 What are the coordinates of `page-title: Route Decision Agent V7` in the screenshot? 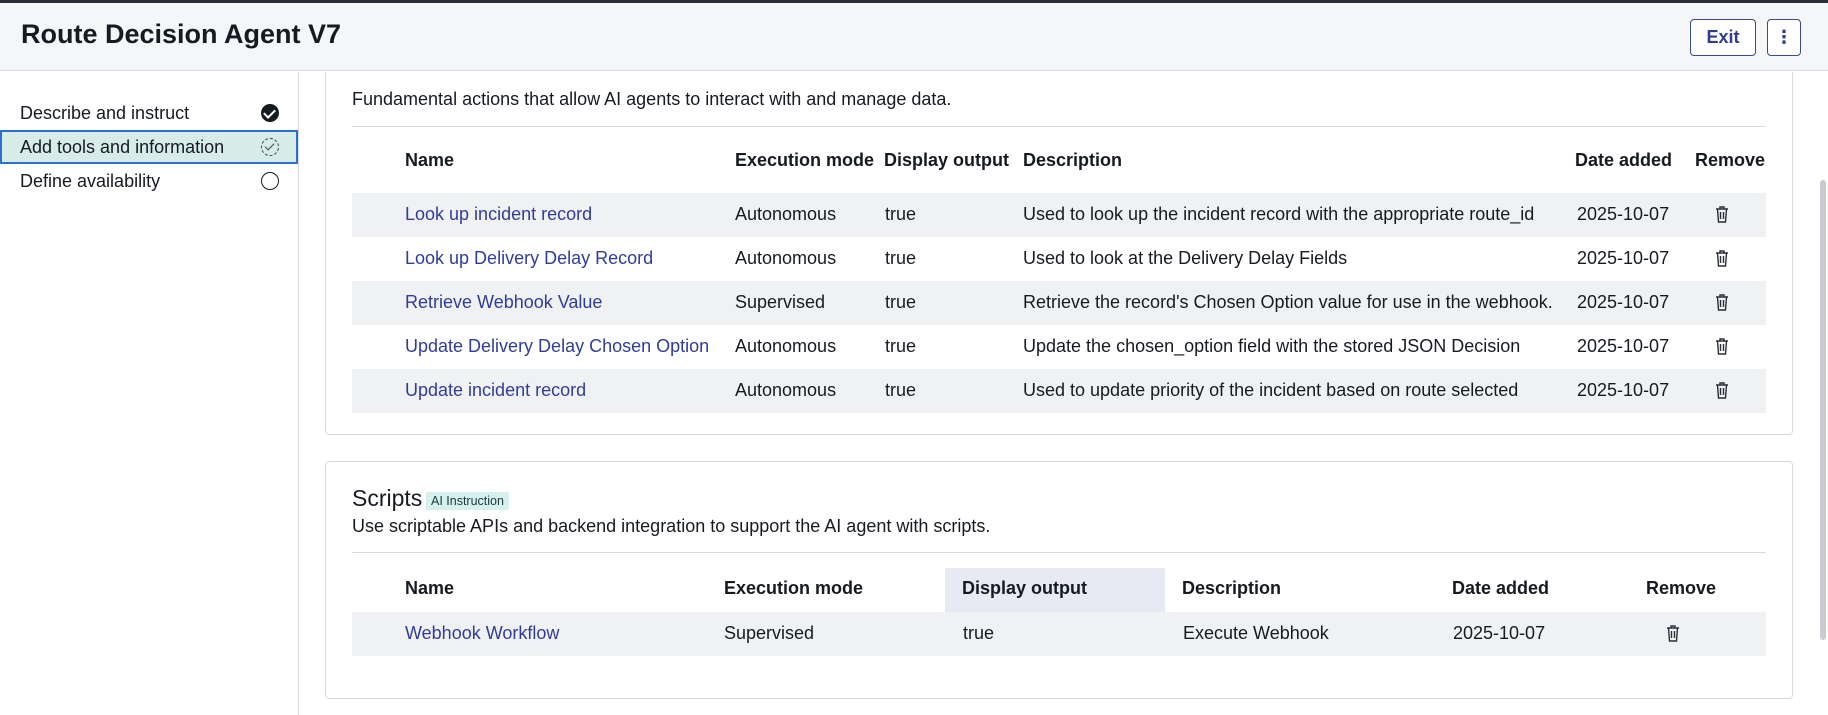 It's located at (181, 34).